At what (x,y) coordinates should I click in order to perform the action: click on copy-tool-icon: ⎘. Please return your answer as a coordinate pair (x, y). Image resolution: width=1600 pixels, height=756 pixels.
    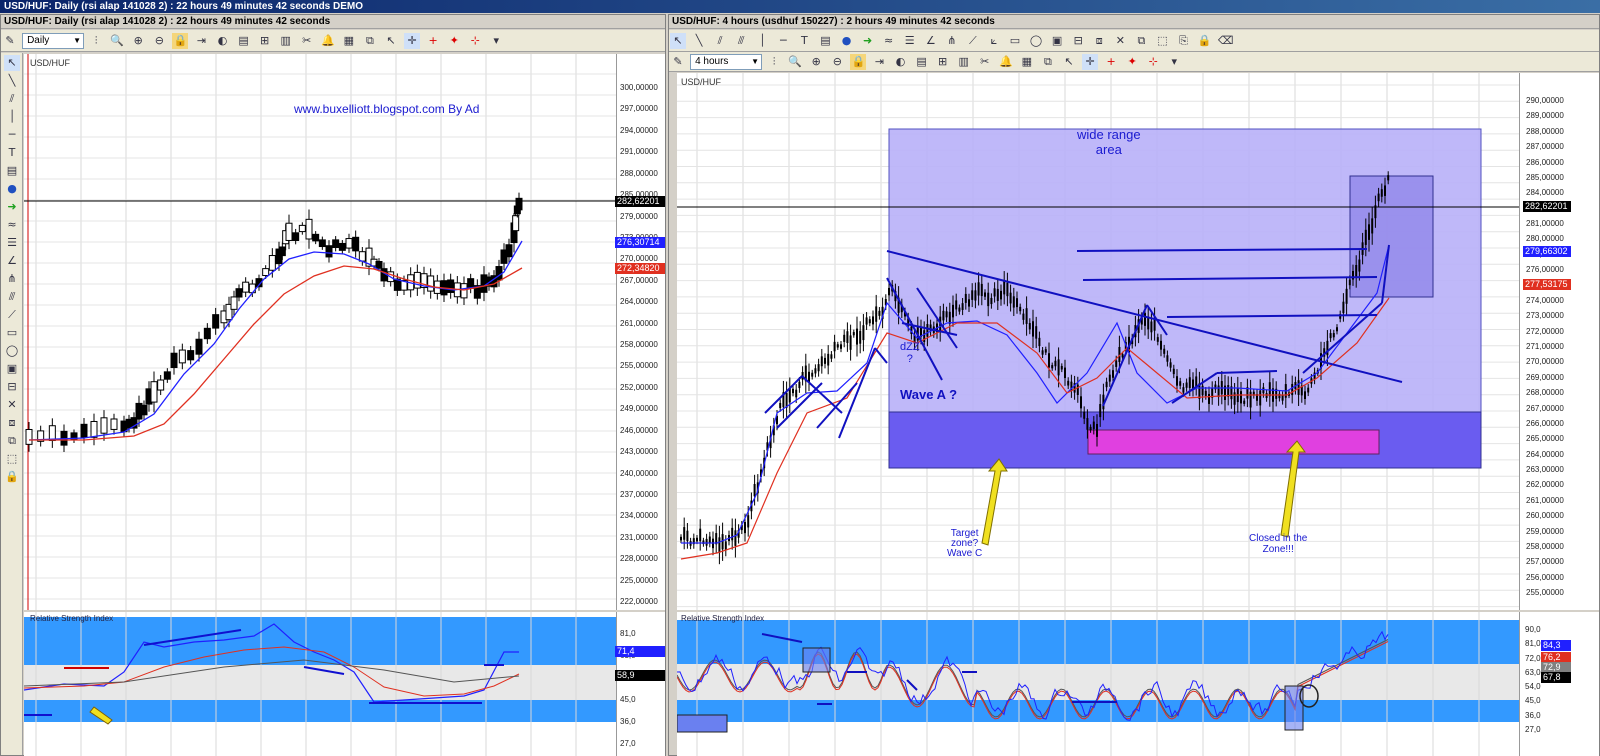
    Looking at the image, I should click on (1184, 41).